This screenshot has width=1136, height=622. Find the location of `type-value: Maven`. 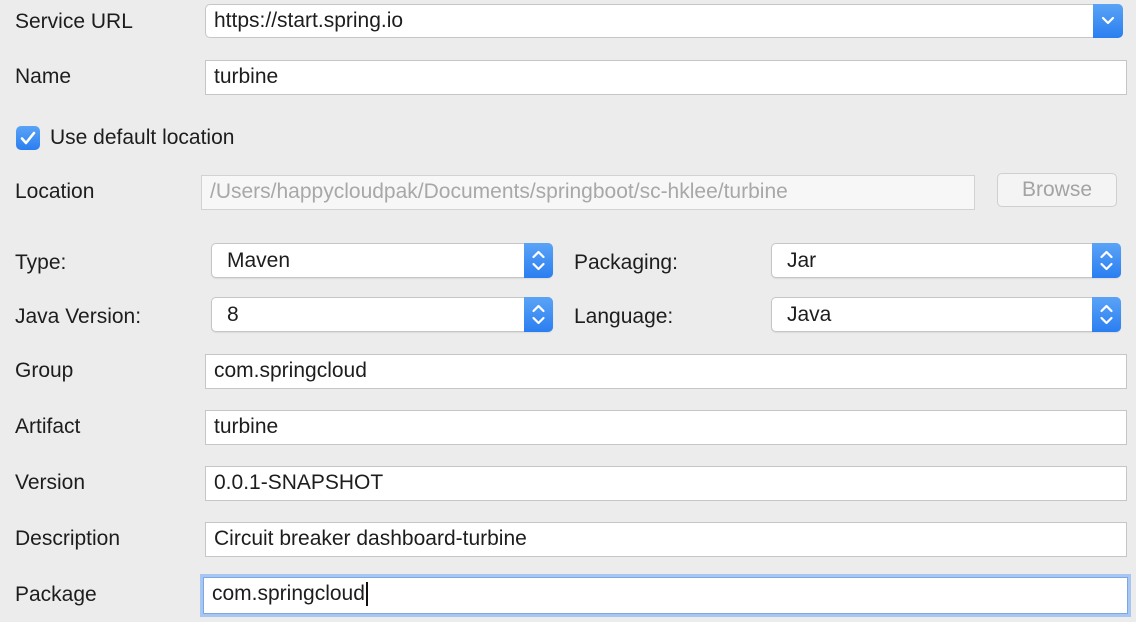

type-value: Maven is located at coordinates (259, 260).